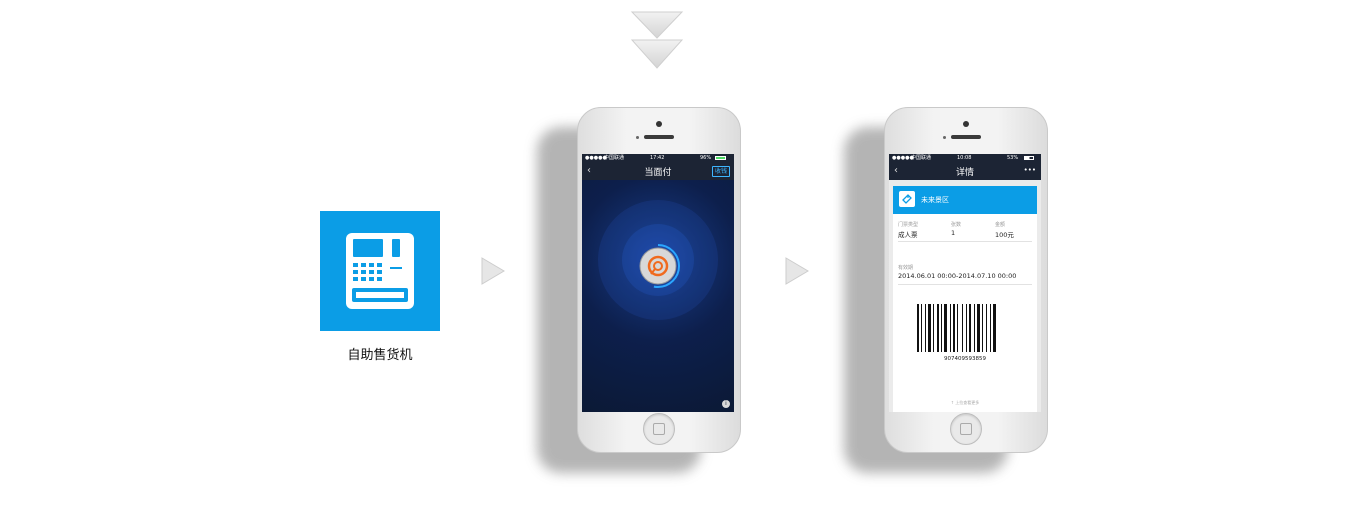 The width and height of the screenshot is (1366, 531). I want to click on phone-pay-screen: ●●●●● 中国联通 17:42 96% ‹ 当面付 收钱 i, so click(639, 290).